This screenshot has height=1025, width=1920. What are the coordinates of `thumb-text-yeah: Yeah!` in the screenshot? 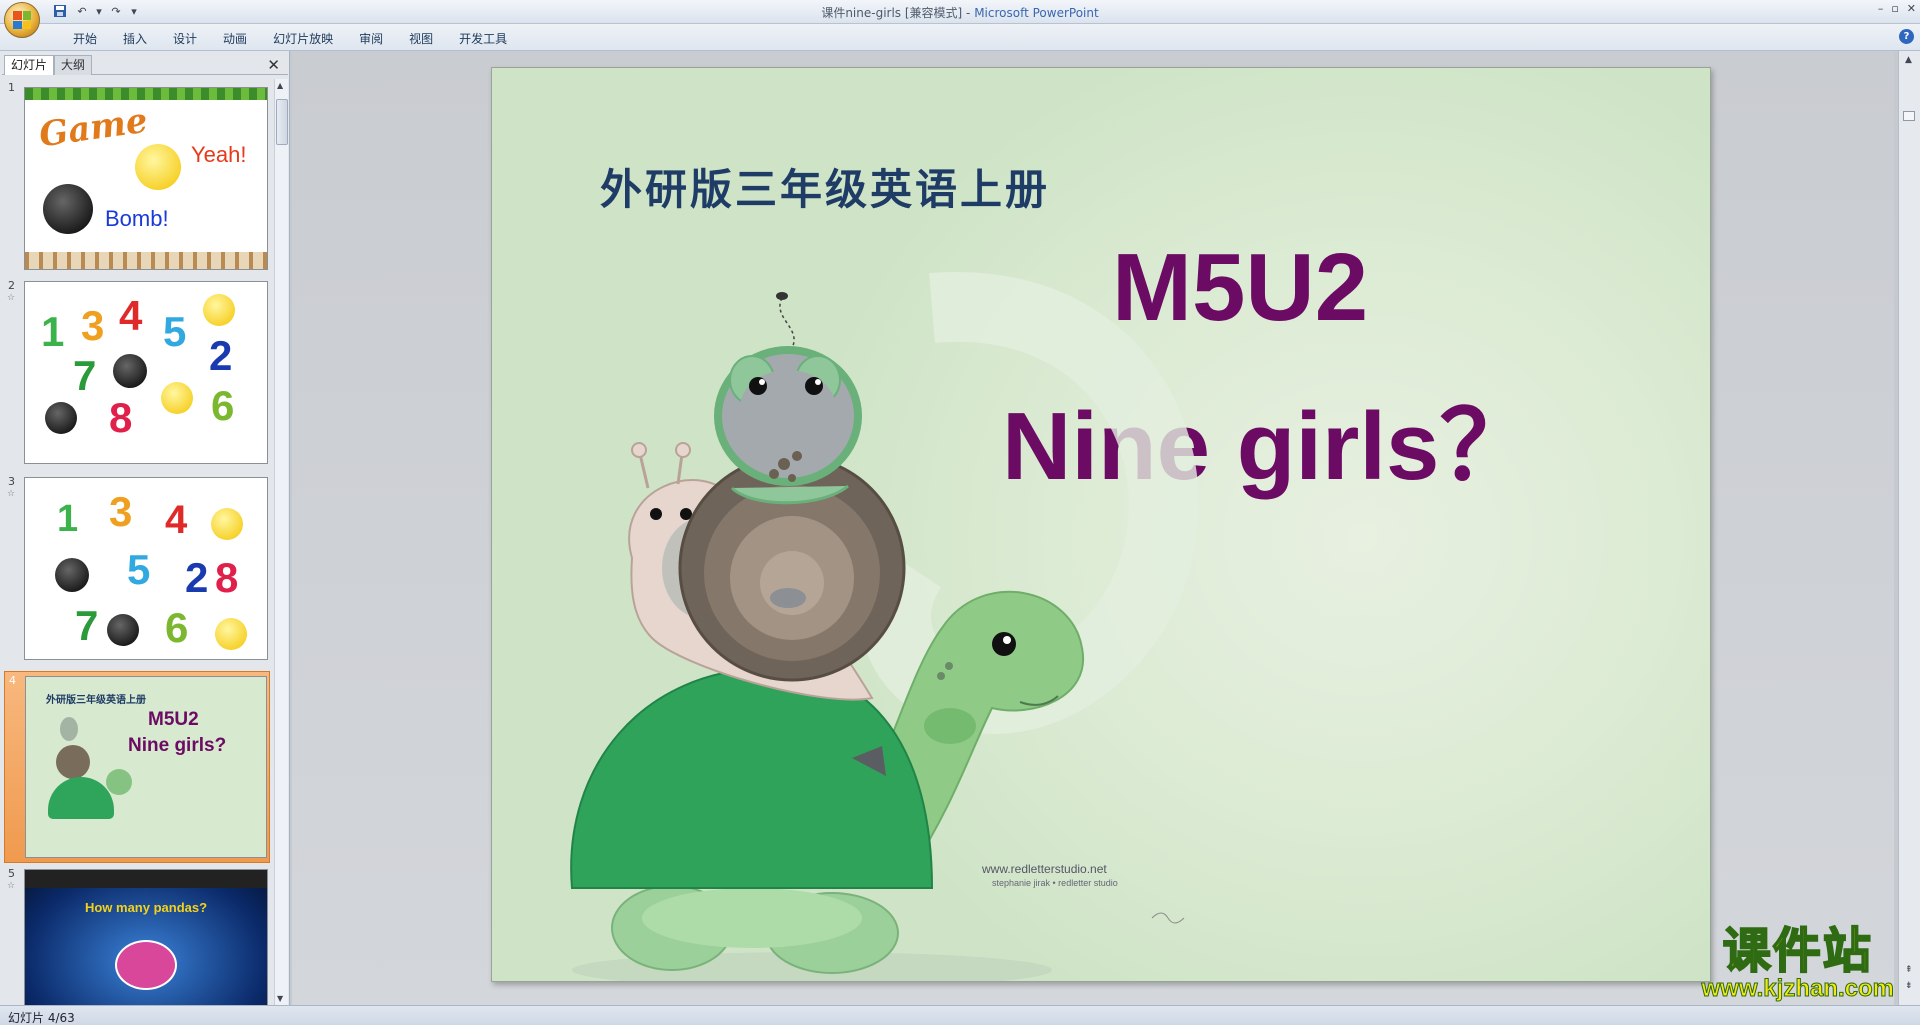 It's located at (219, 154).